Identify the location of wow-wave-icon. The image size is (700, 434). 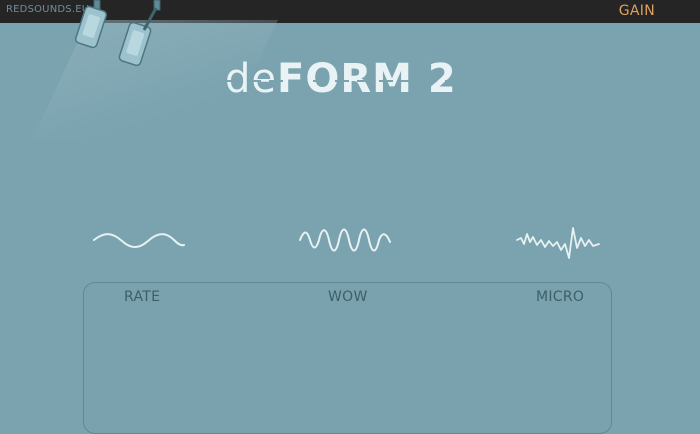
(345, 240).